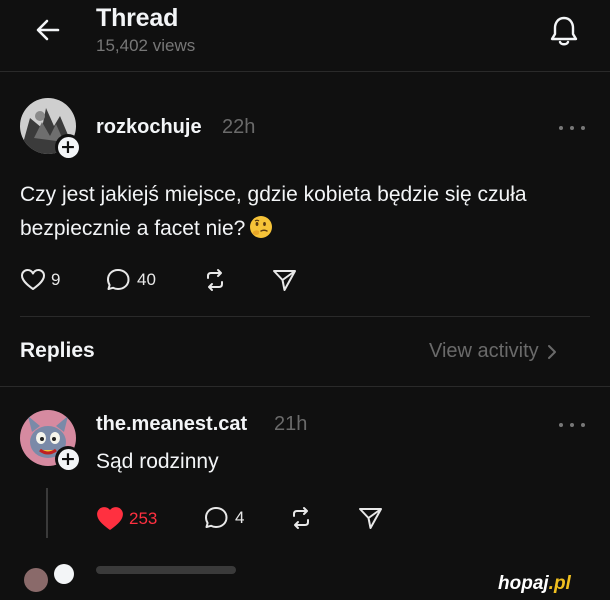 The image size is (610, 600). Describe the element at coordinates (143, 518) in the screenshot. I see `reply-like-count: 253` at that location.